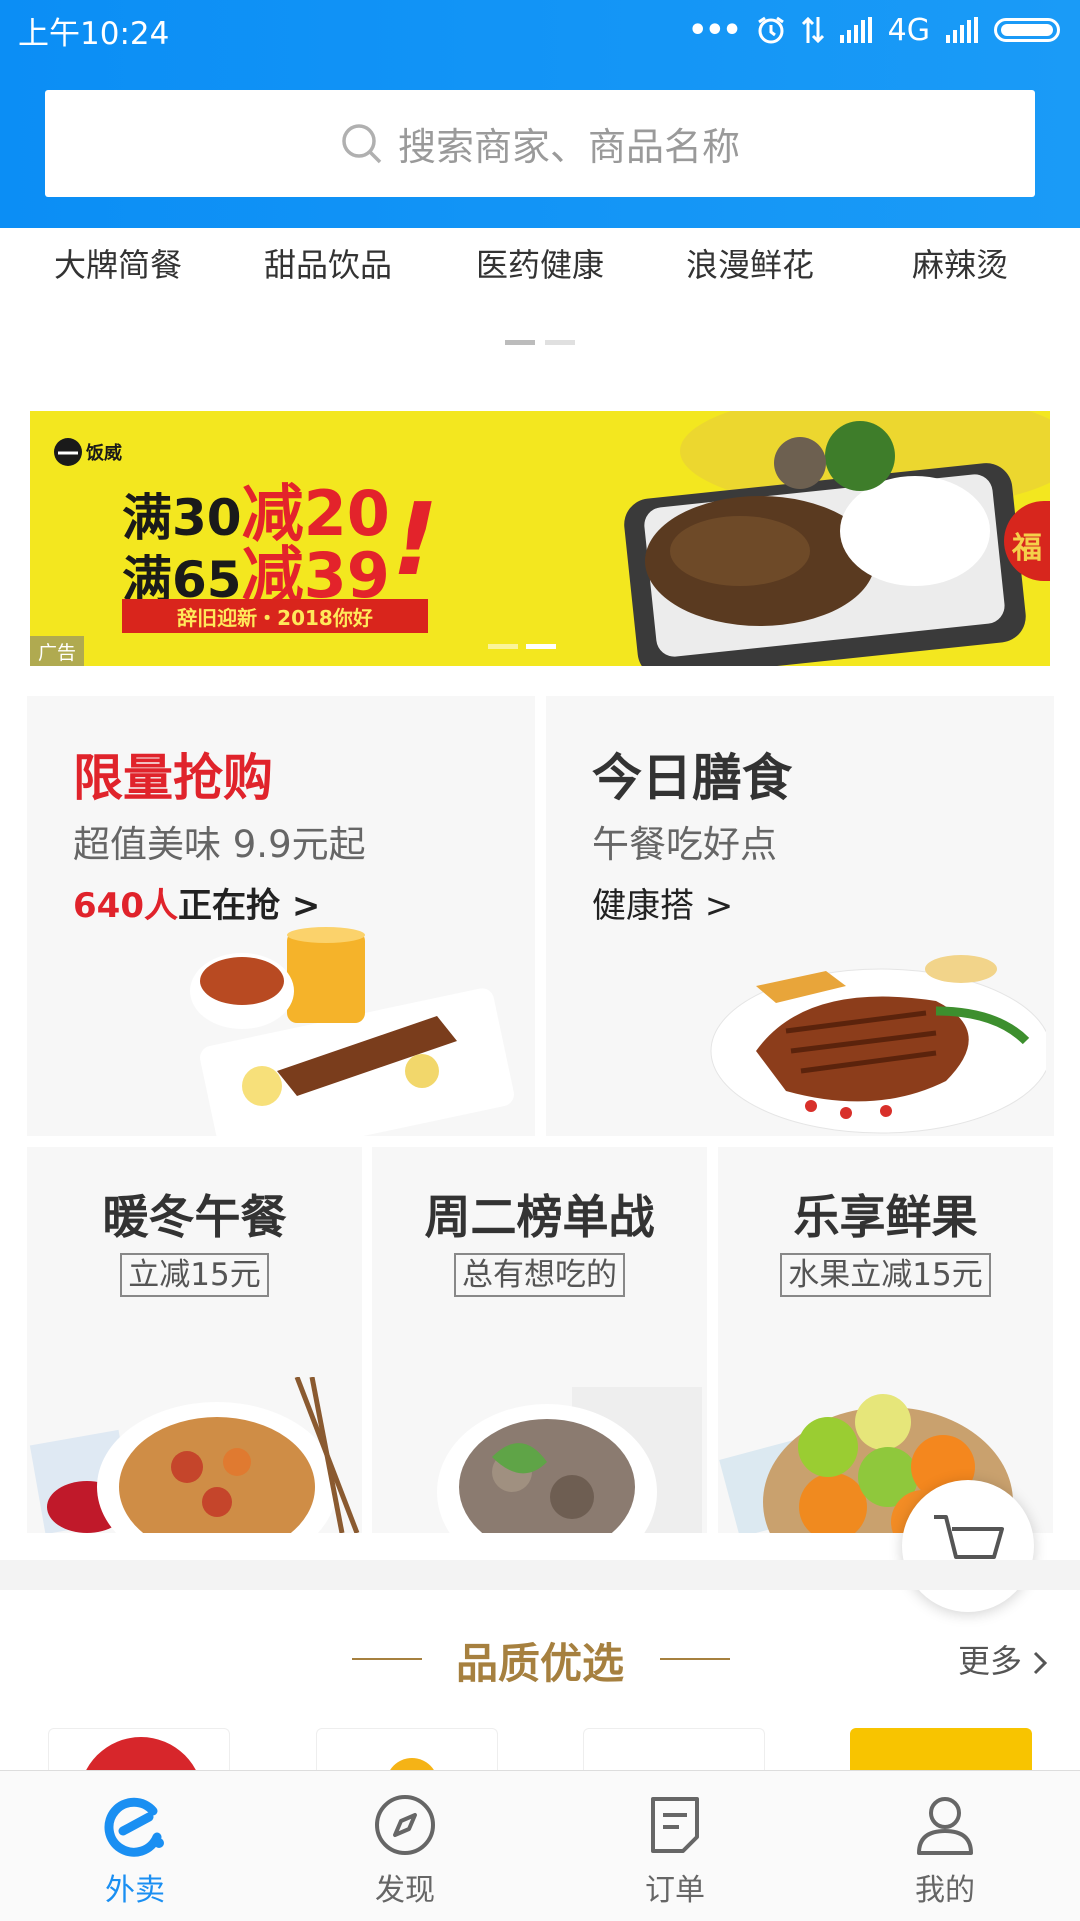 The width and height of the screenshot is (1080, 1921). What do you see at coordinates (945, 1826) in the screenshot?
I see `user-icon` at bounding box center [945, 1826].